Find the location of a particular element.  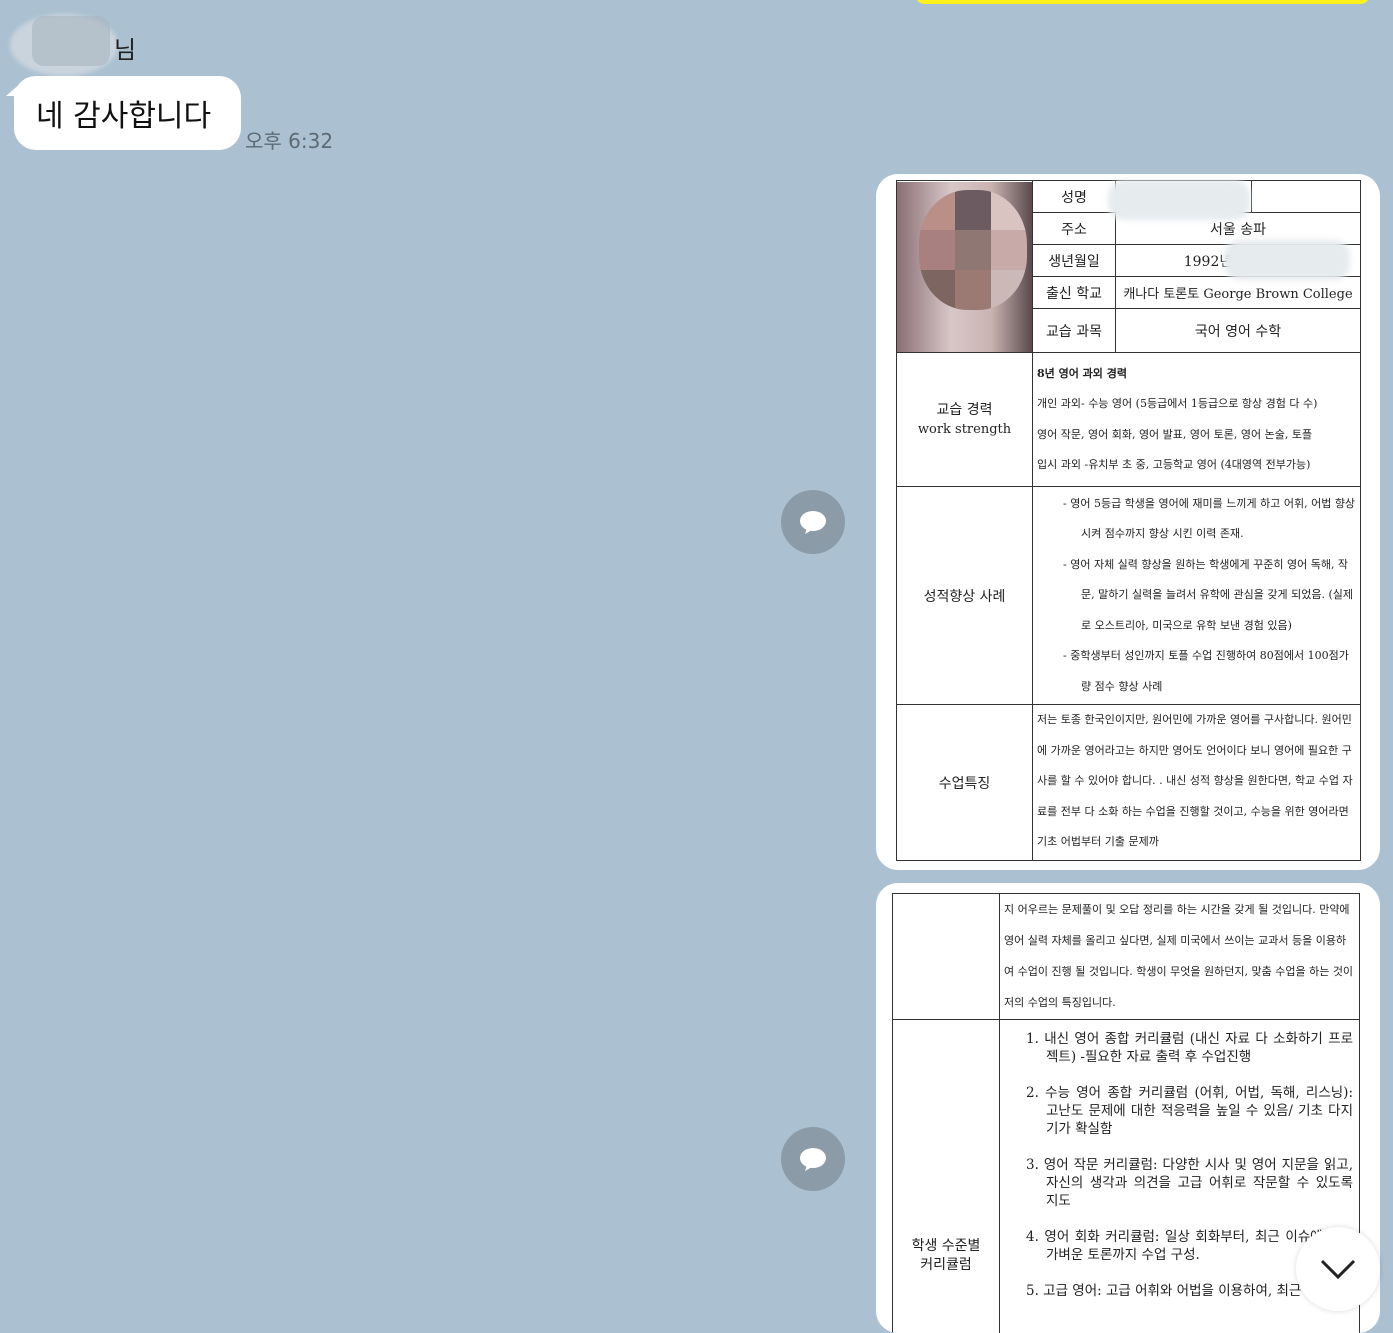

scroll-down-button is located at coordinates (1338, 1269).